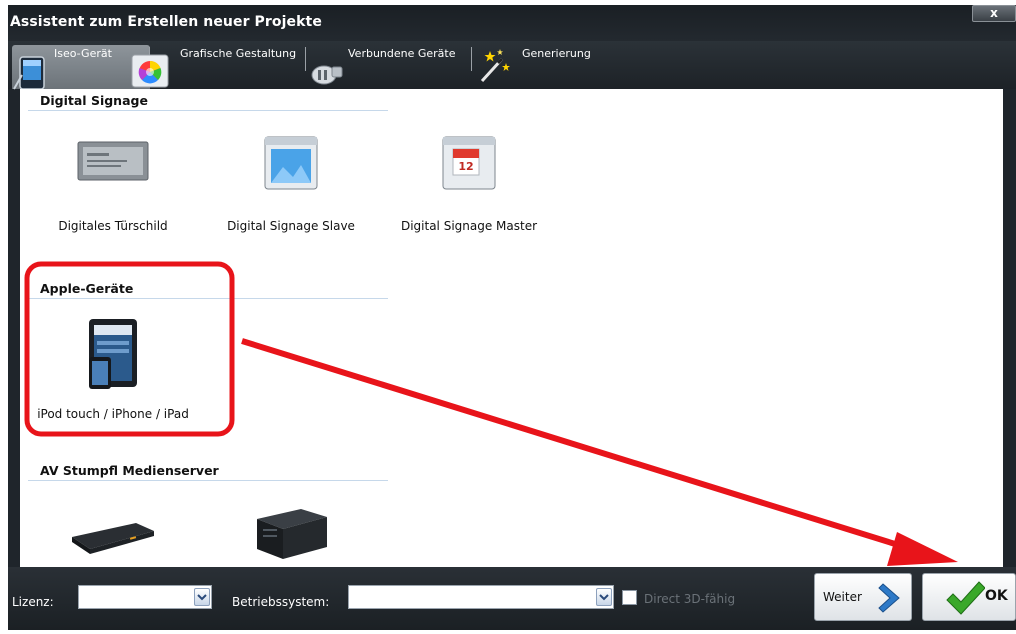 The width and height of the screenshot is (1016, 634). Describe the element at coordinates (690, 599) in the screenshot. I see `direct3d-label: Direct 3D-fähig` at that location.